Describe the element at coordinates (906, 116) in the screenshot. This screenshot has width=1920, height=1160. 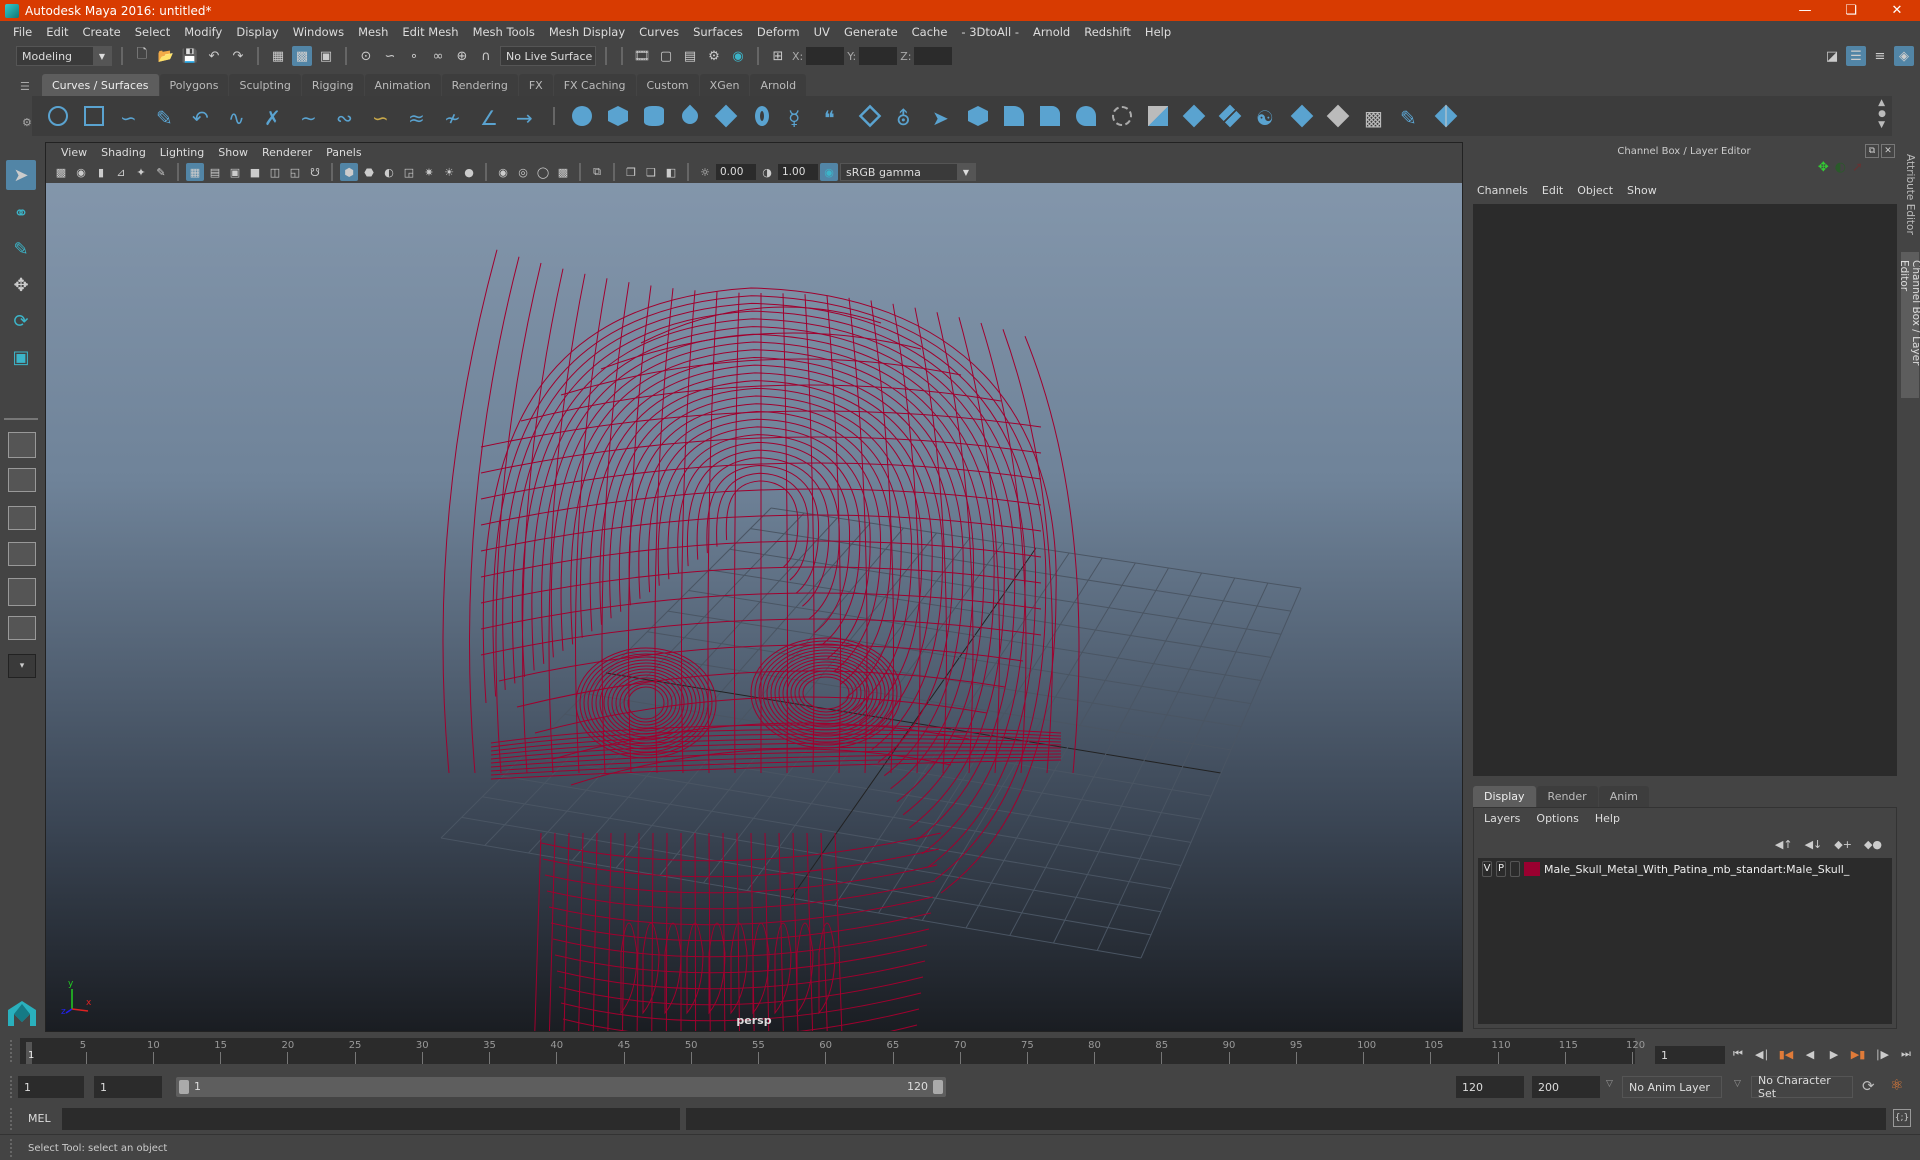
I see `extrude-icon: ⛢` at that location.